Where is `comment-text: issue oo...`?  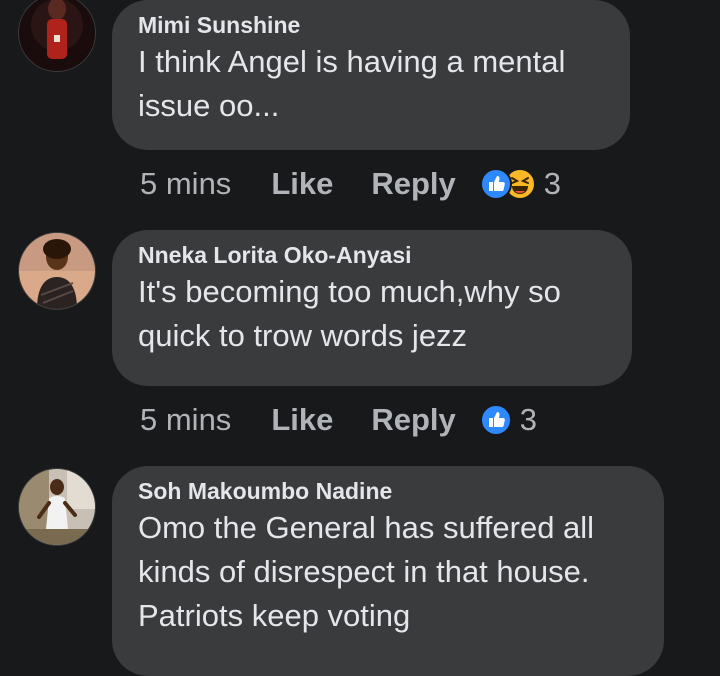
comment-text: issue oo... is located at coordinates (209, 105).